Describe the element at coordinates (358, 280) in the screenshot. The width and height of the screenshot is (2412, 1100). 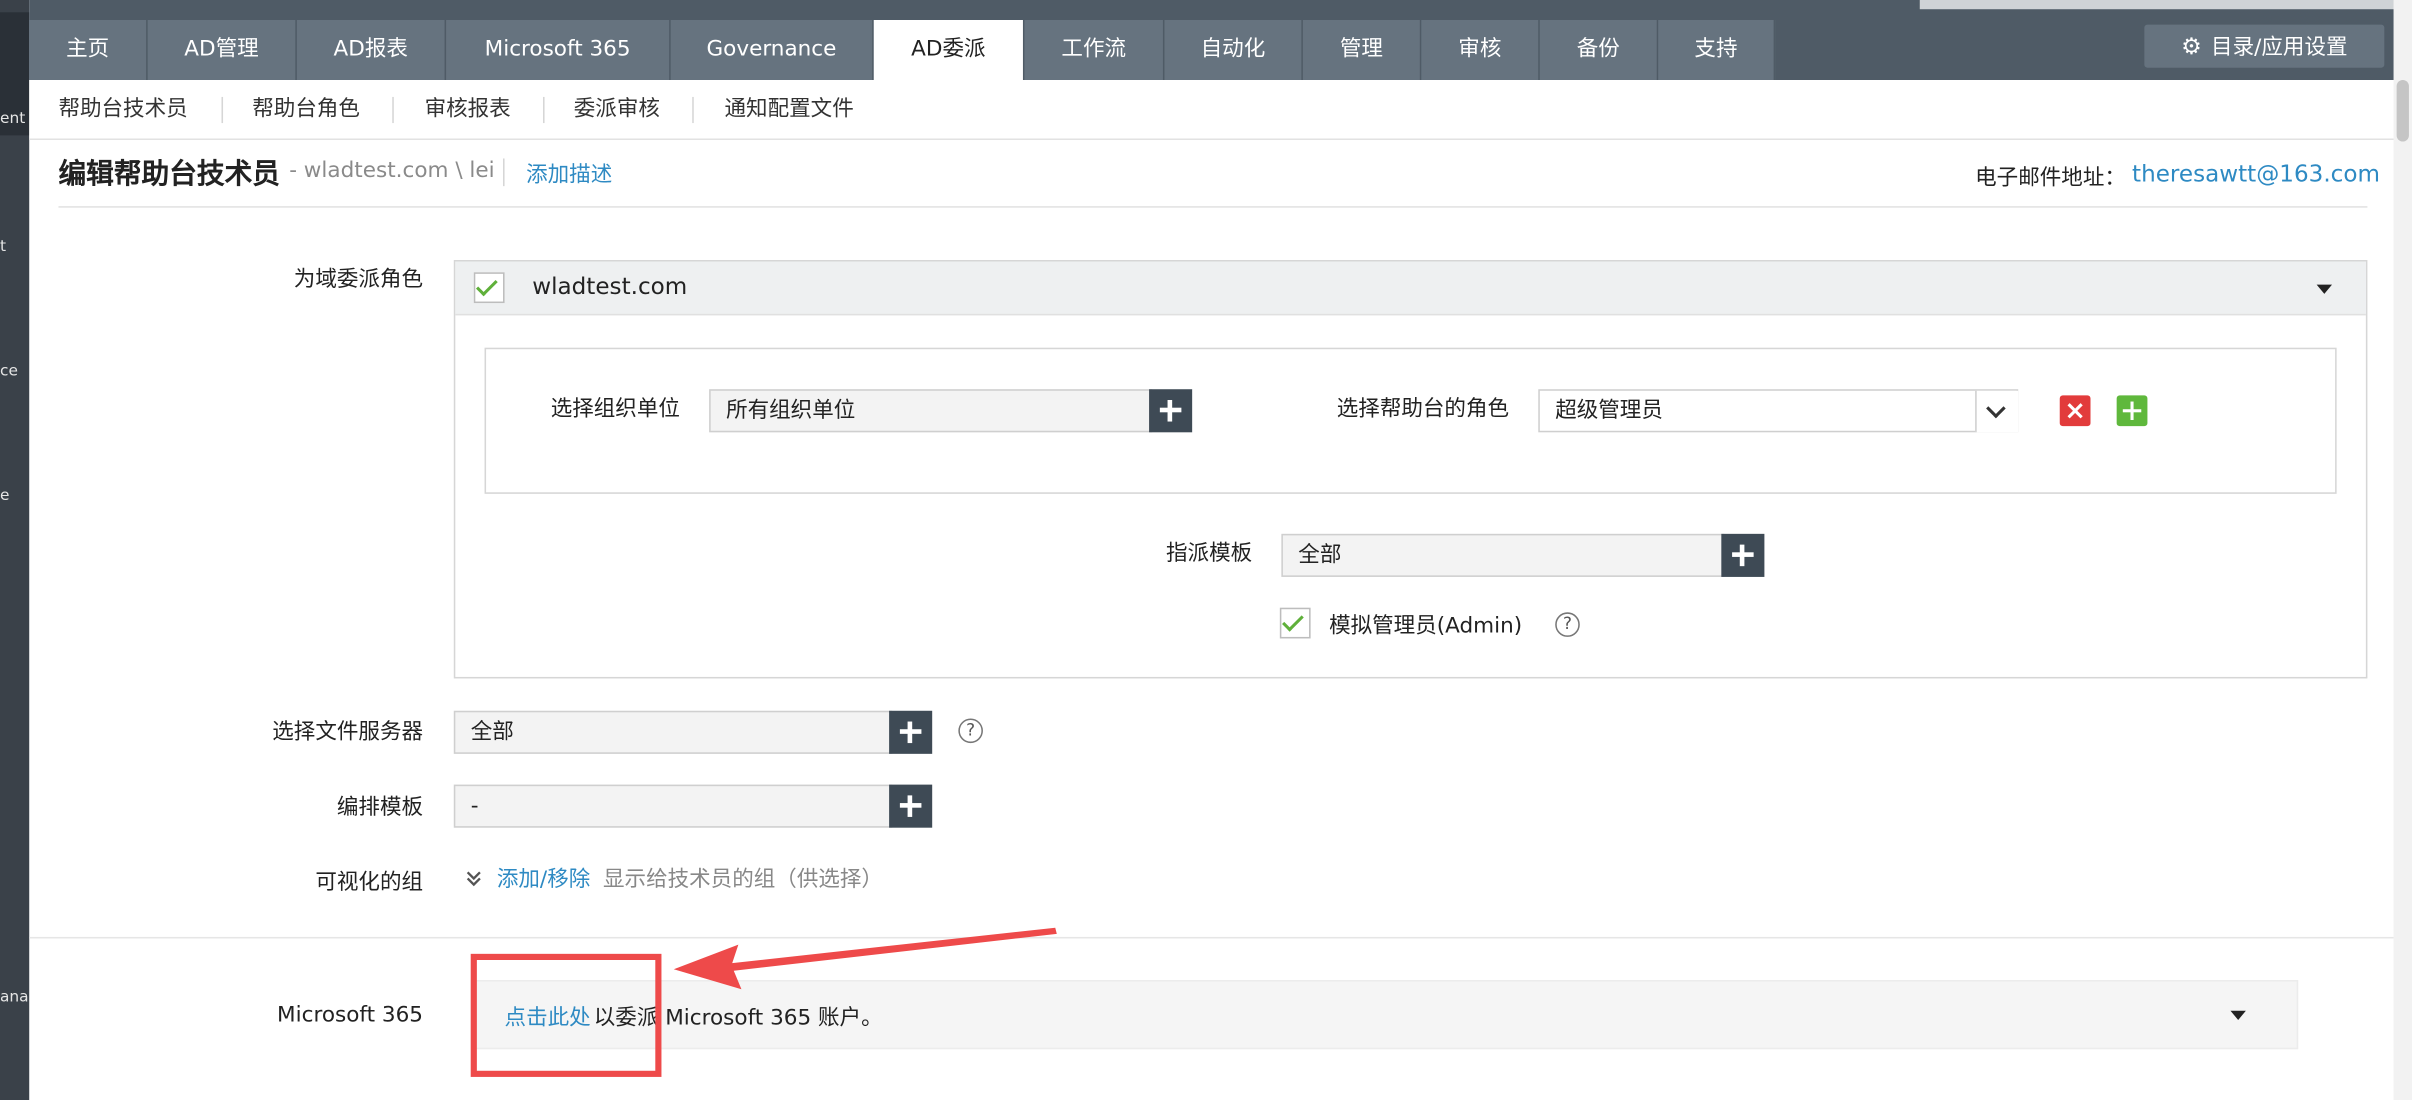
I see `domain-role-label: 为域委派角色` at that location.